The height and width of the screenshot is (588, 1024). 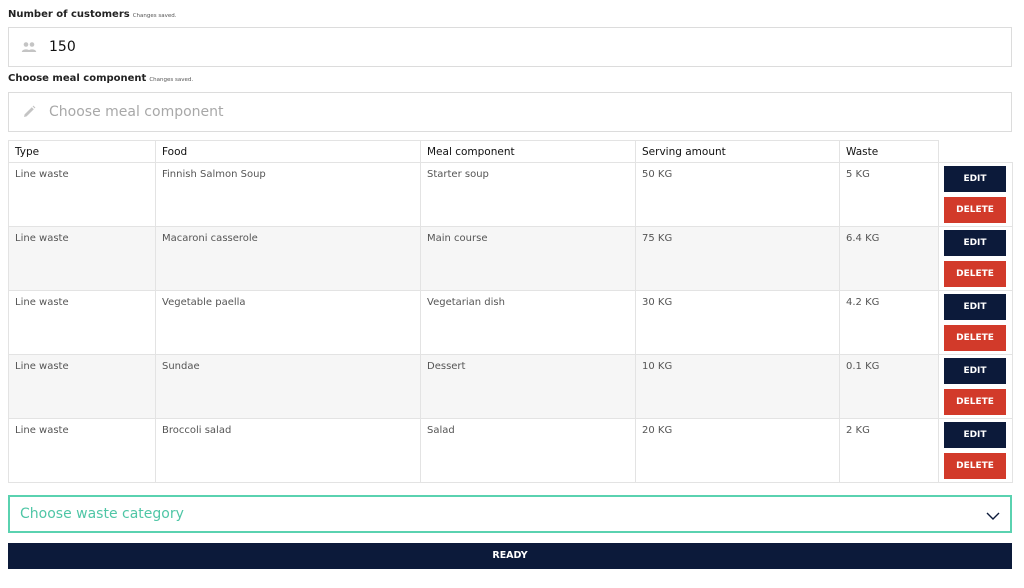 What do you see at coordinates (102, 514) in the screenshot?
I see `waste-category-placeholder: Choose waste category` at bounding box center [102, 514].